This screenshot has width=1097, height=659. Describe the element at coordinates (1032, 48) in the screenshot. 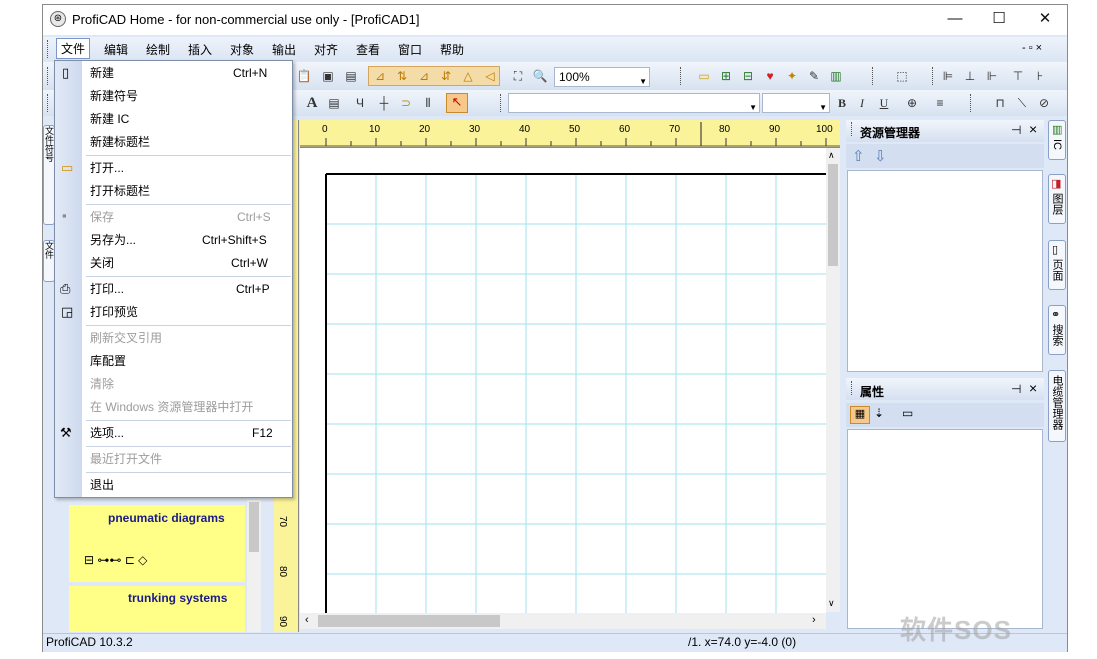

I see `mdi-controls: - ▫ ×` at that location.